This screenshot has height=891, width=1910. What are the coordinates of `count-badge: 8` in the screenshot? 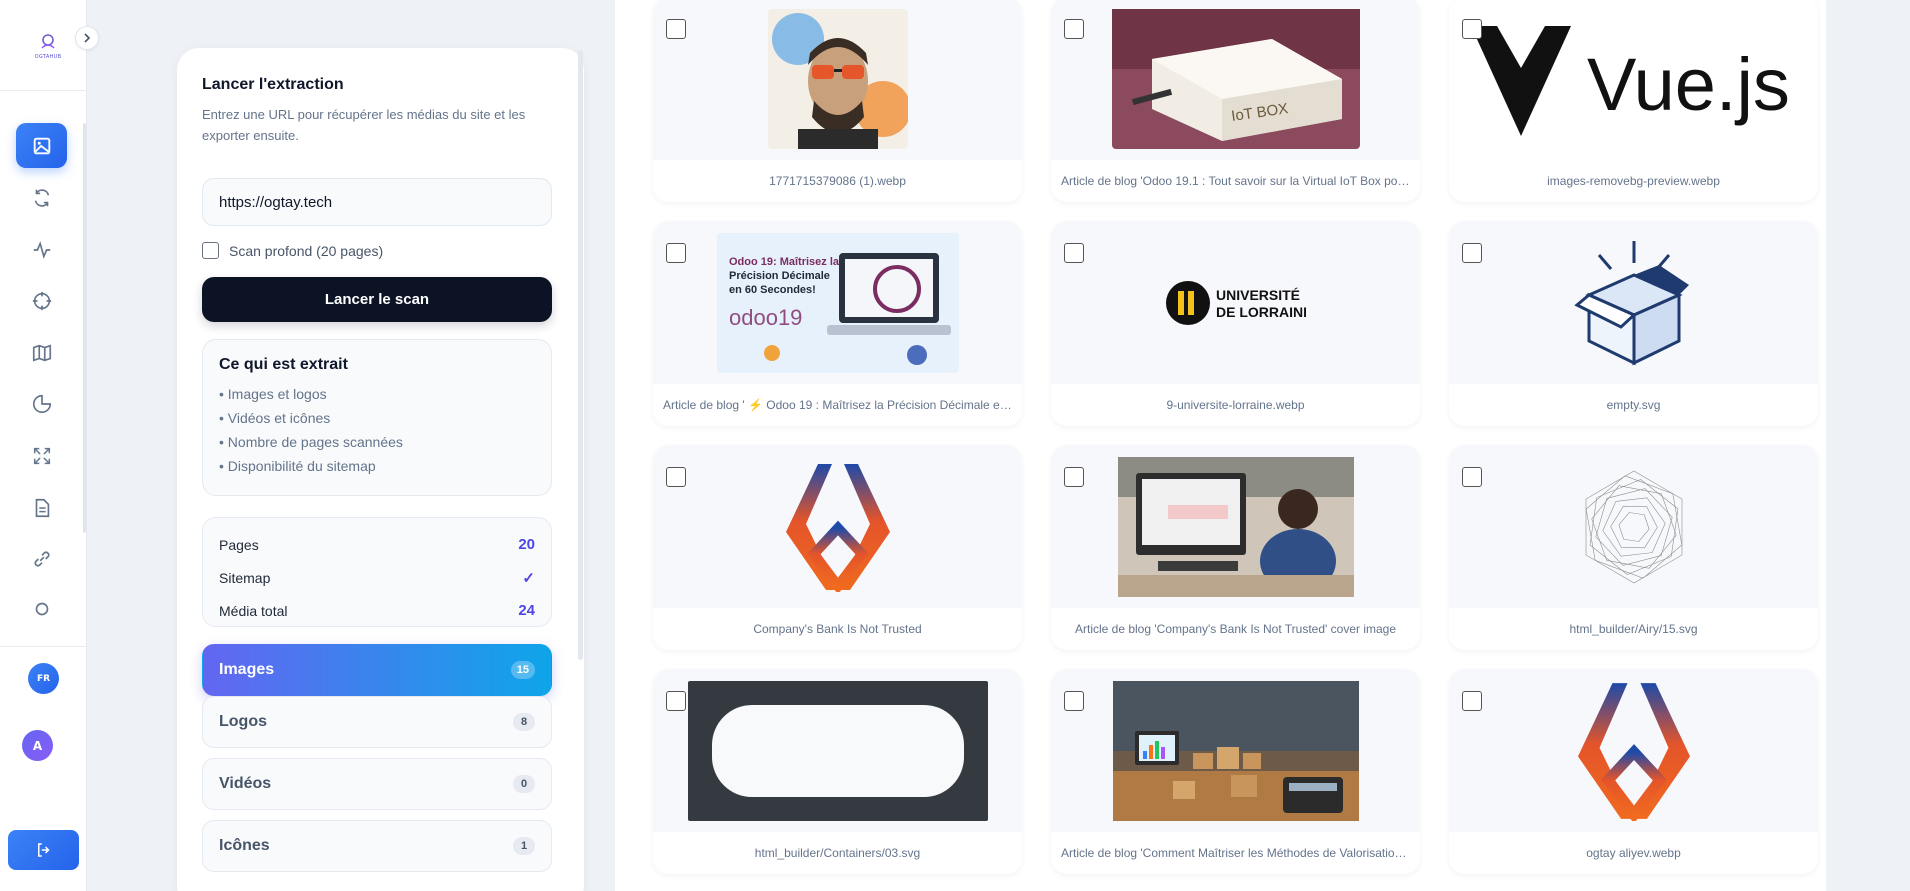 It's located at (524, 722).